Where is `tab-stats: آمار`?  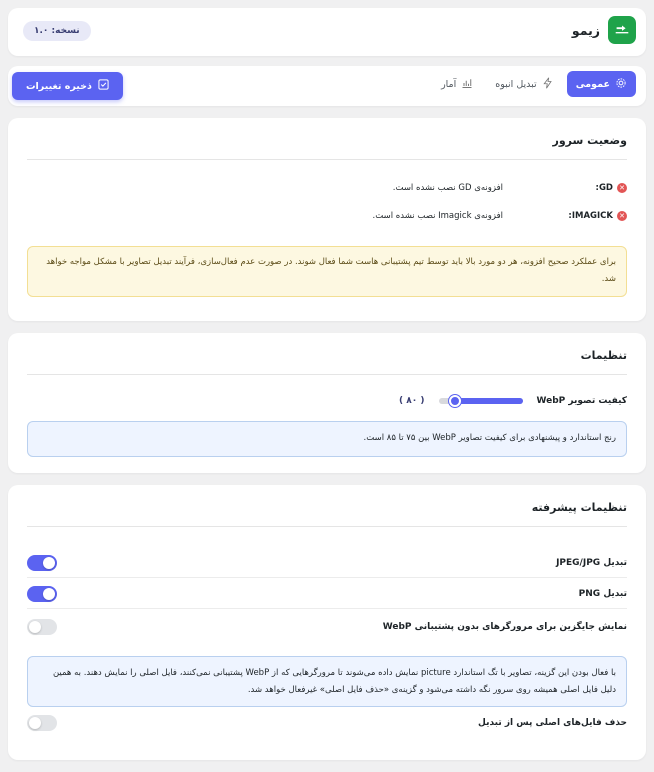 tab-stats: آمار is located at coordinates (457, 84).